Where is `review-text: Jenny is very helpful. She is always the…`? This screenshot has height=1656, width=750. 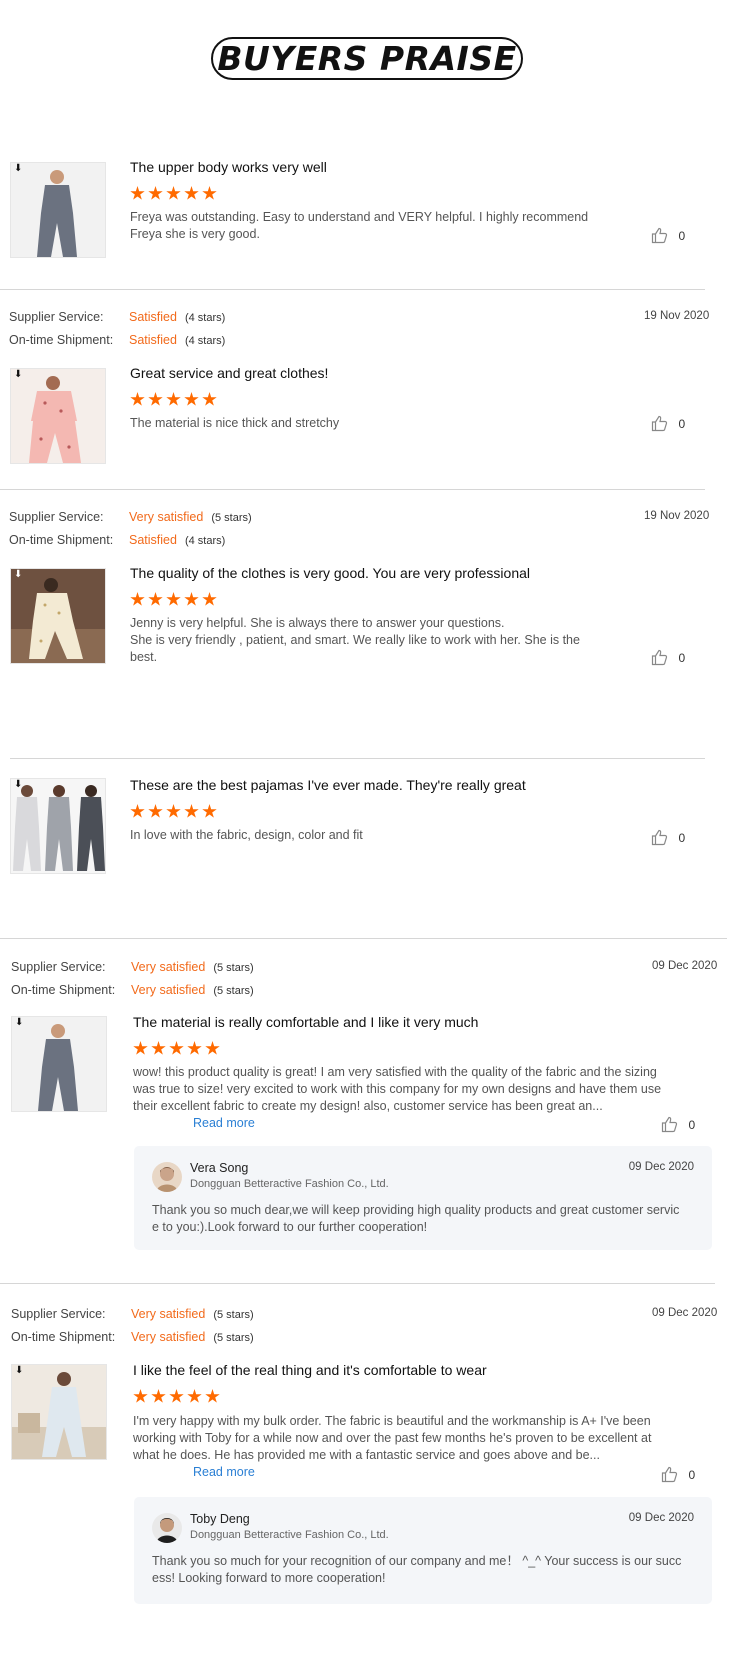
review-text: Jenny is very helpful. She is always the… is located at coordinates (355, 640).